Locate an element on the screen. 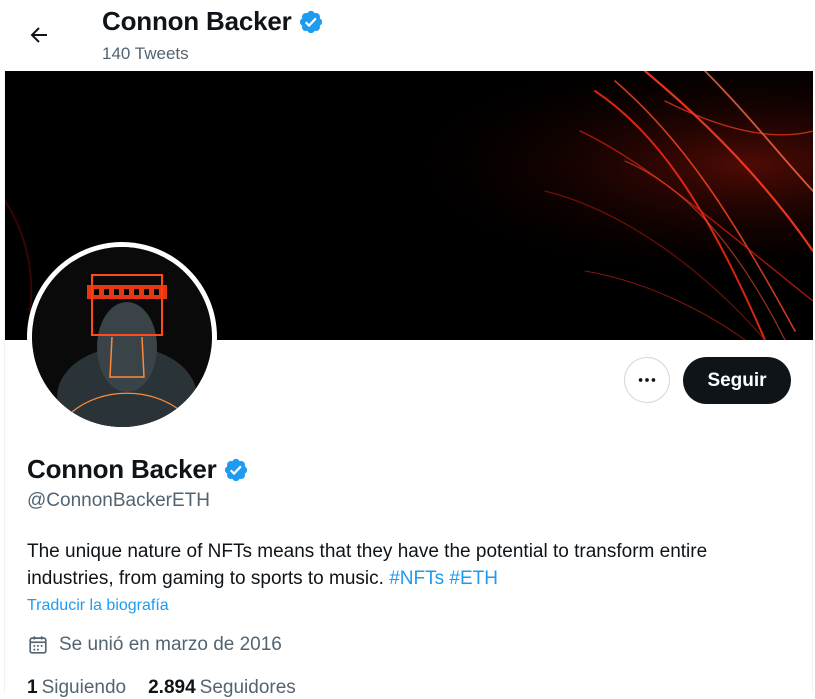 This screenshot has width=815, height=699. more-horizontal-icon is located at coordinates (647, 380).